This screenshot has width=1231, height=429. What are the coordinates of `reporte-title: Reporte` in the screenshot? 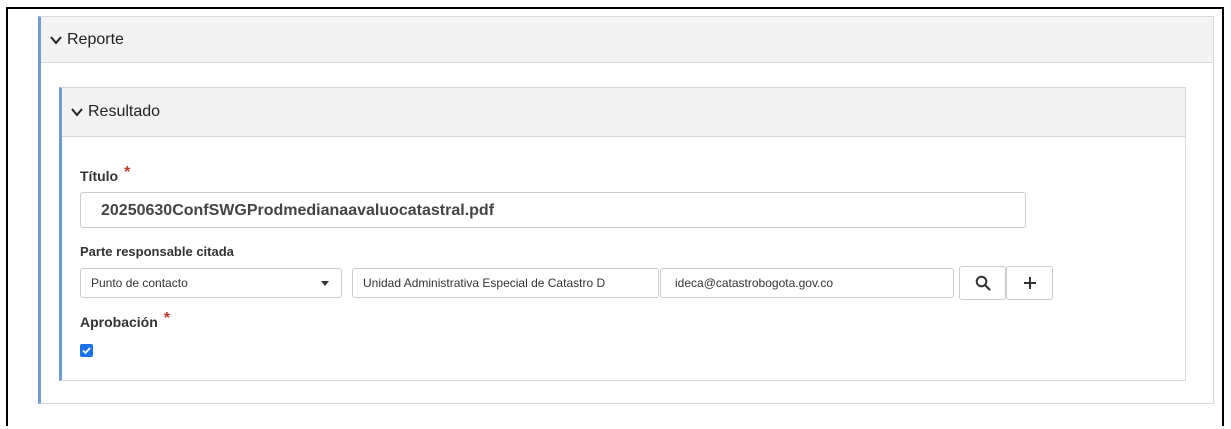 It's located at (95, 39).